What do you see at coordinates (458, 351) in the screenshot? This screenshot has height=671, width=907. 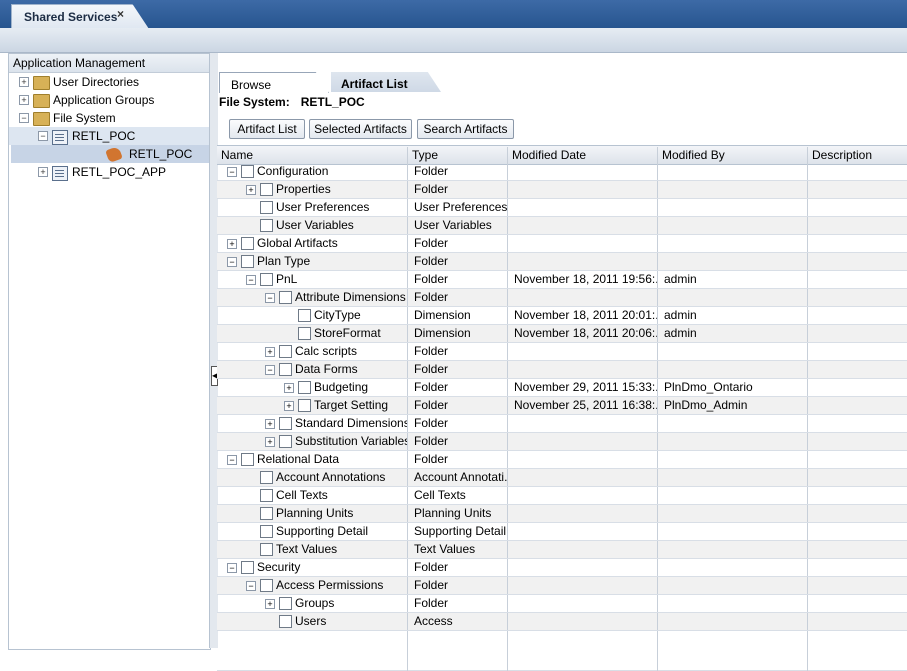 I see `cell-type: Folder` at bounding box center [458, 351].